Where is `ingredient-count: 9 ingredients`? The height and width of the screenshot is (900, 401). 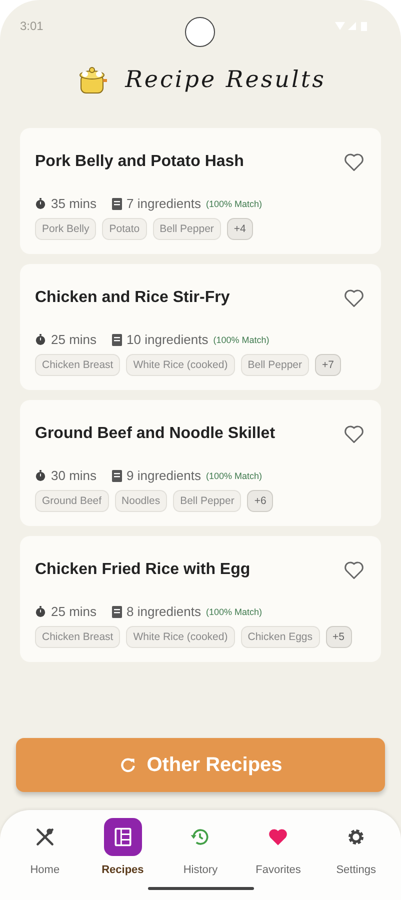 ingredient-count: 9 ingredients is located at coordinates (163, 475).